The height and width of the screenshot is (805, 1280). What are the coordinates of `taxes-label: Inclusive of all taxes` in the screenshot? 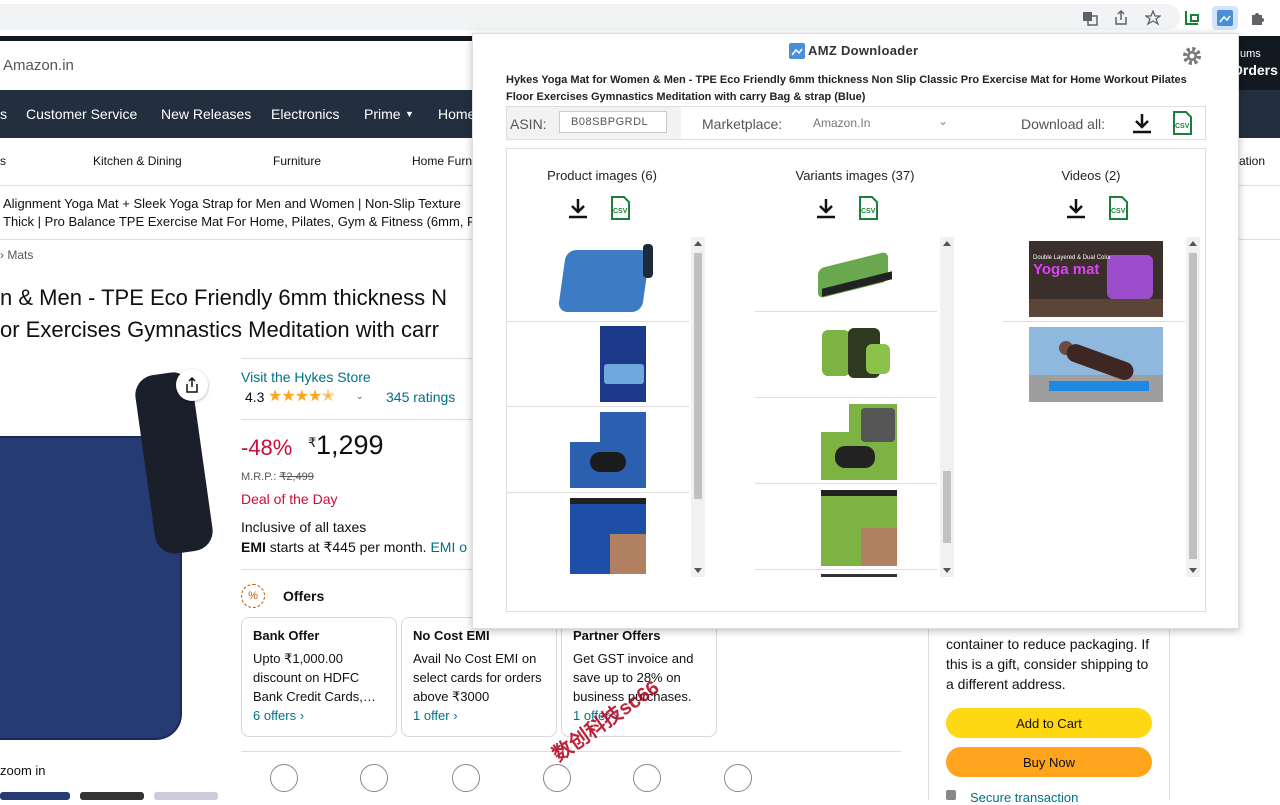 It's located at (304, 527).